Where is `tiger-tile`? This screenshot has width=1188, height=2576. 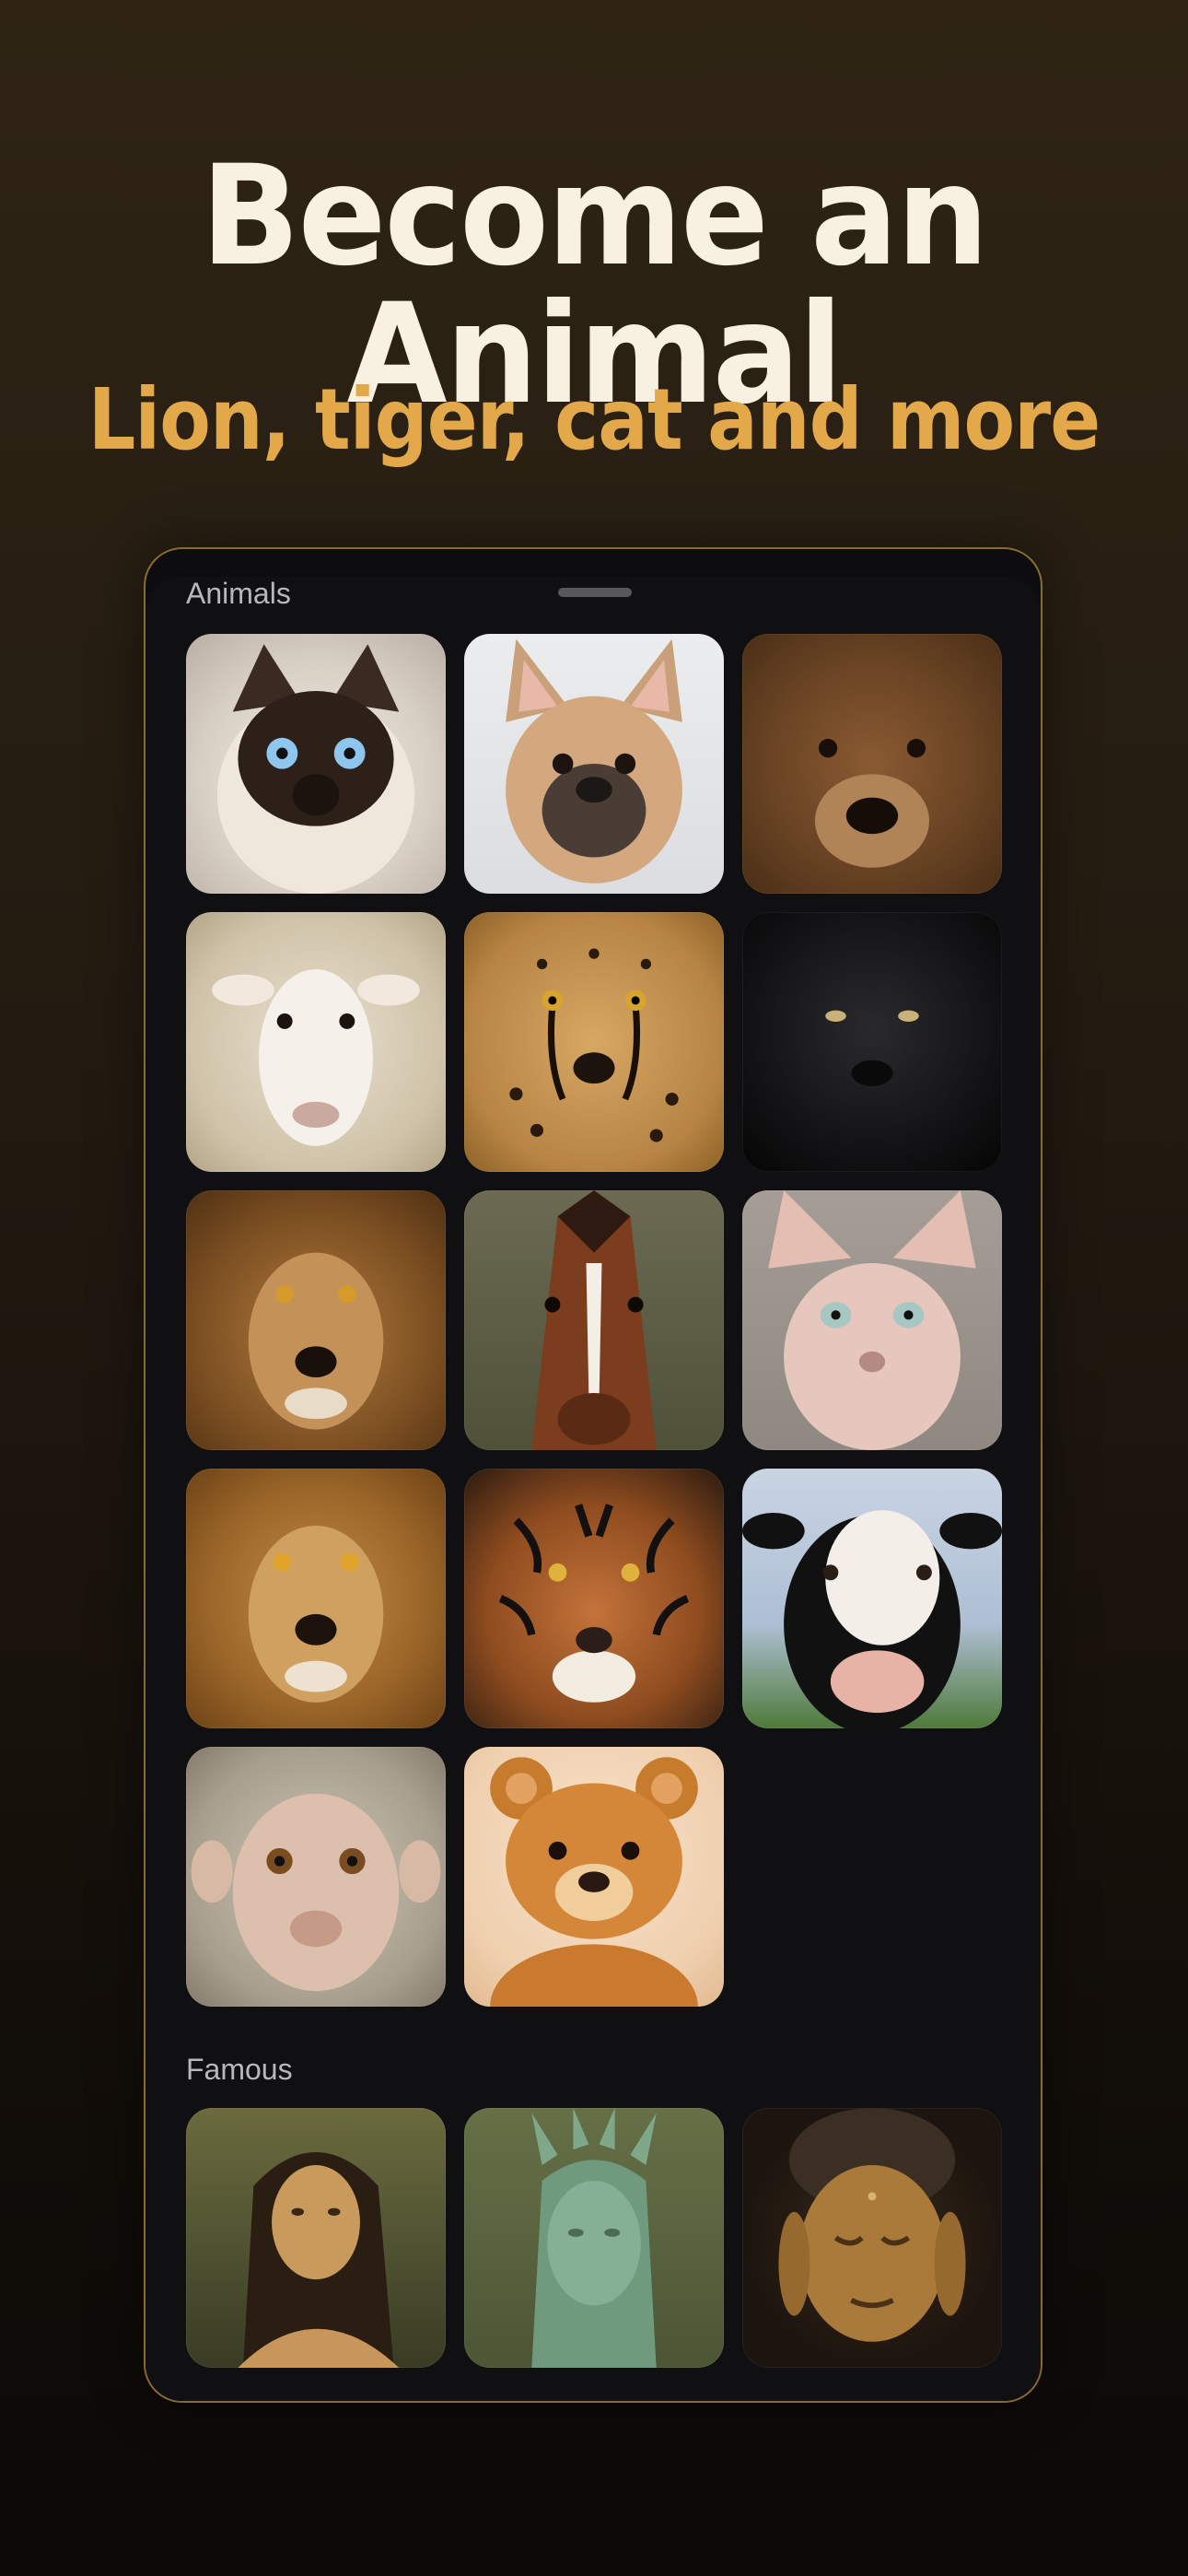 tiger-tile is located at coordinates (594, 1598).